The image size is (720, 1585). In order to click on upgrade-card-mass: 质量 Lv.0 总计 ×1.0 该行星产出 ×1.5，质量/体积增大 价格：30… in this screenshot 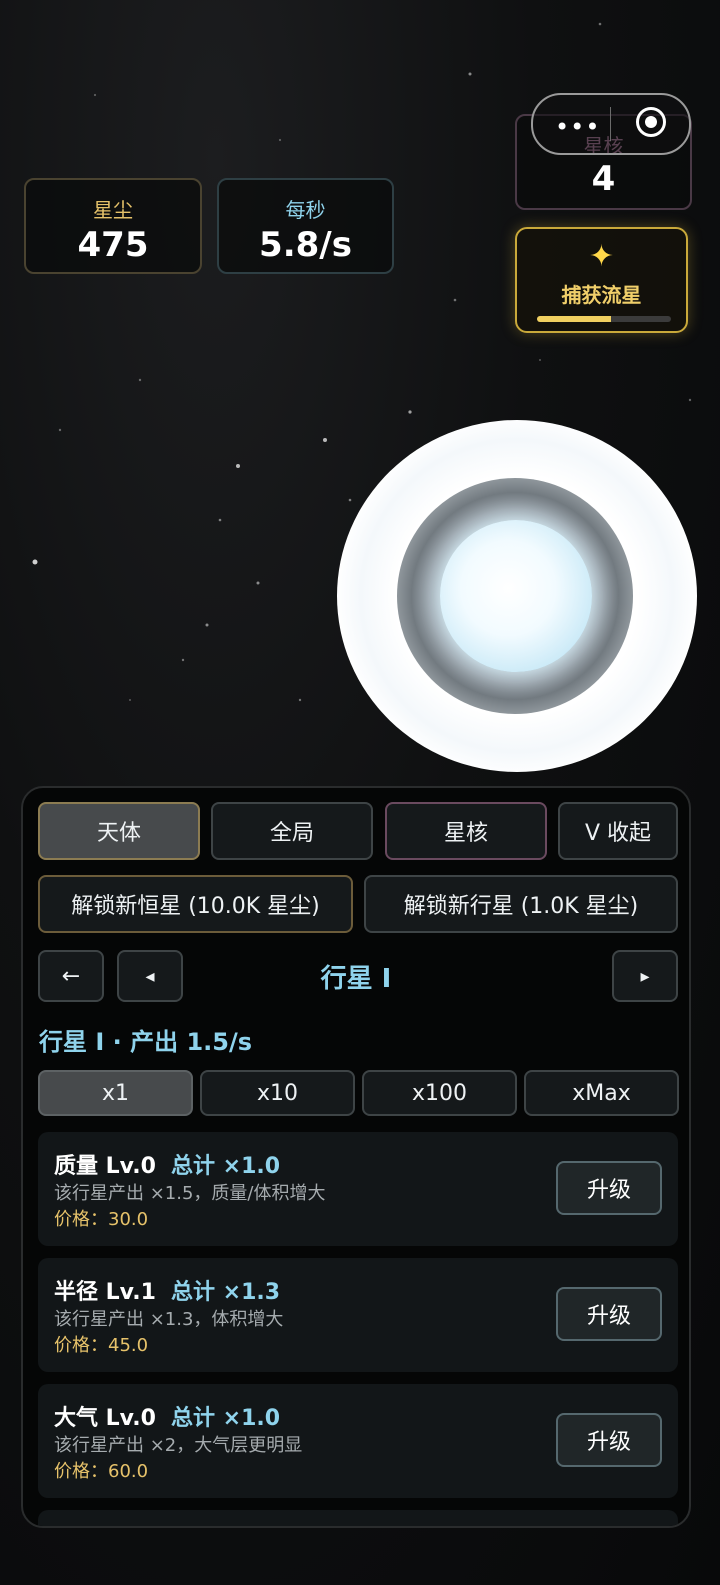, I will do `click(358, 1189)`.